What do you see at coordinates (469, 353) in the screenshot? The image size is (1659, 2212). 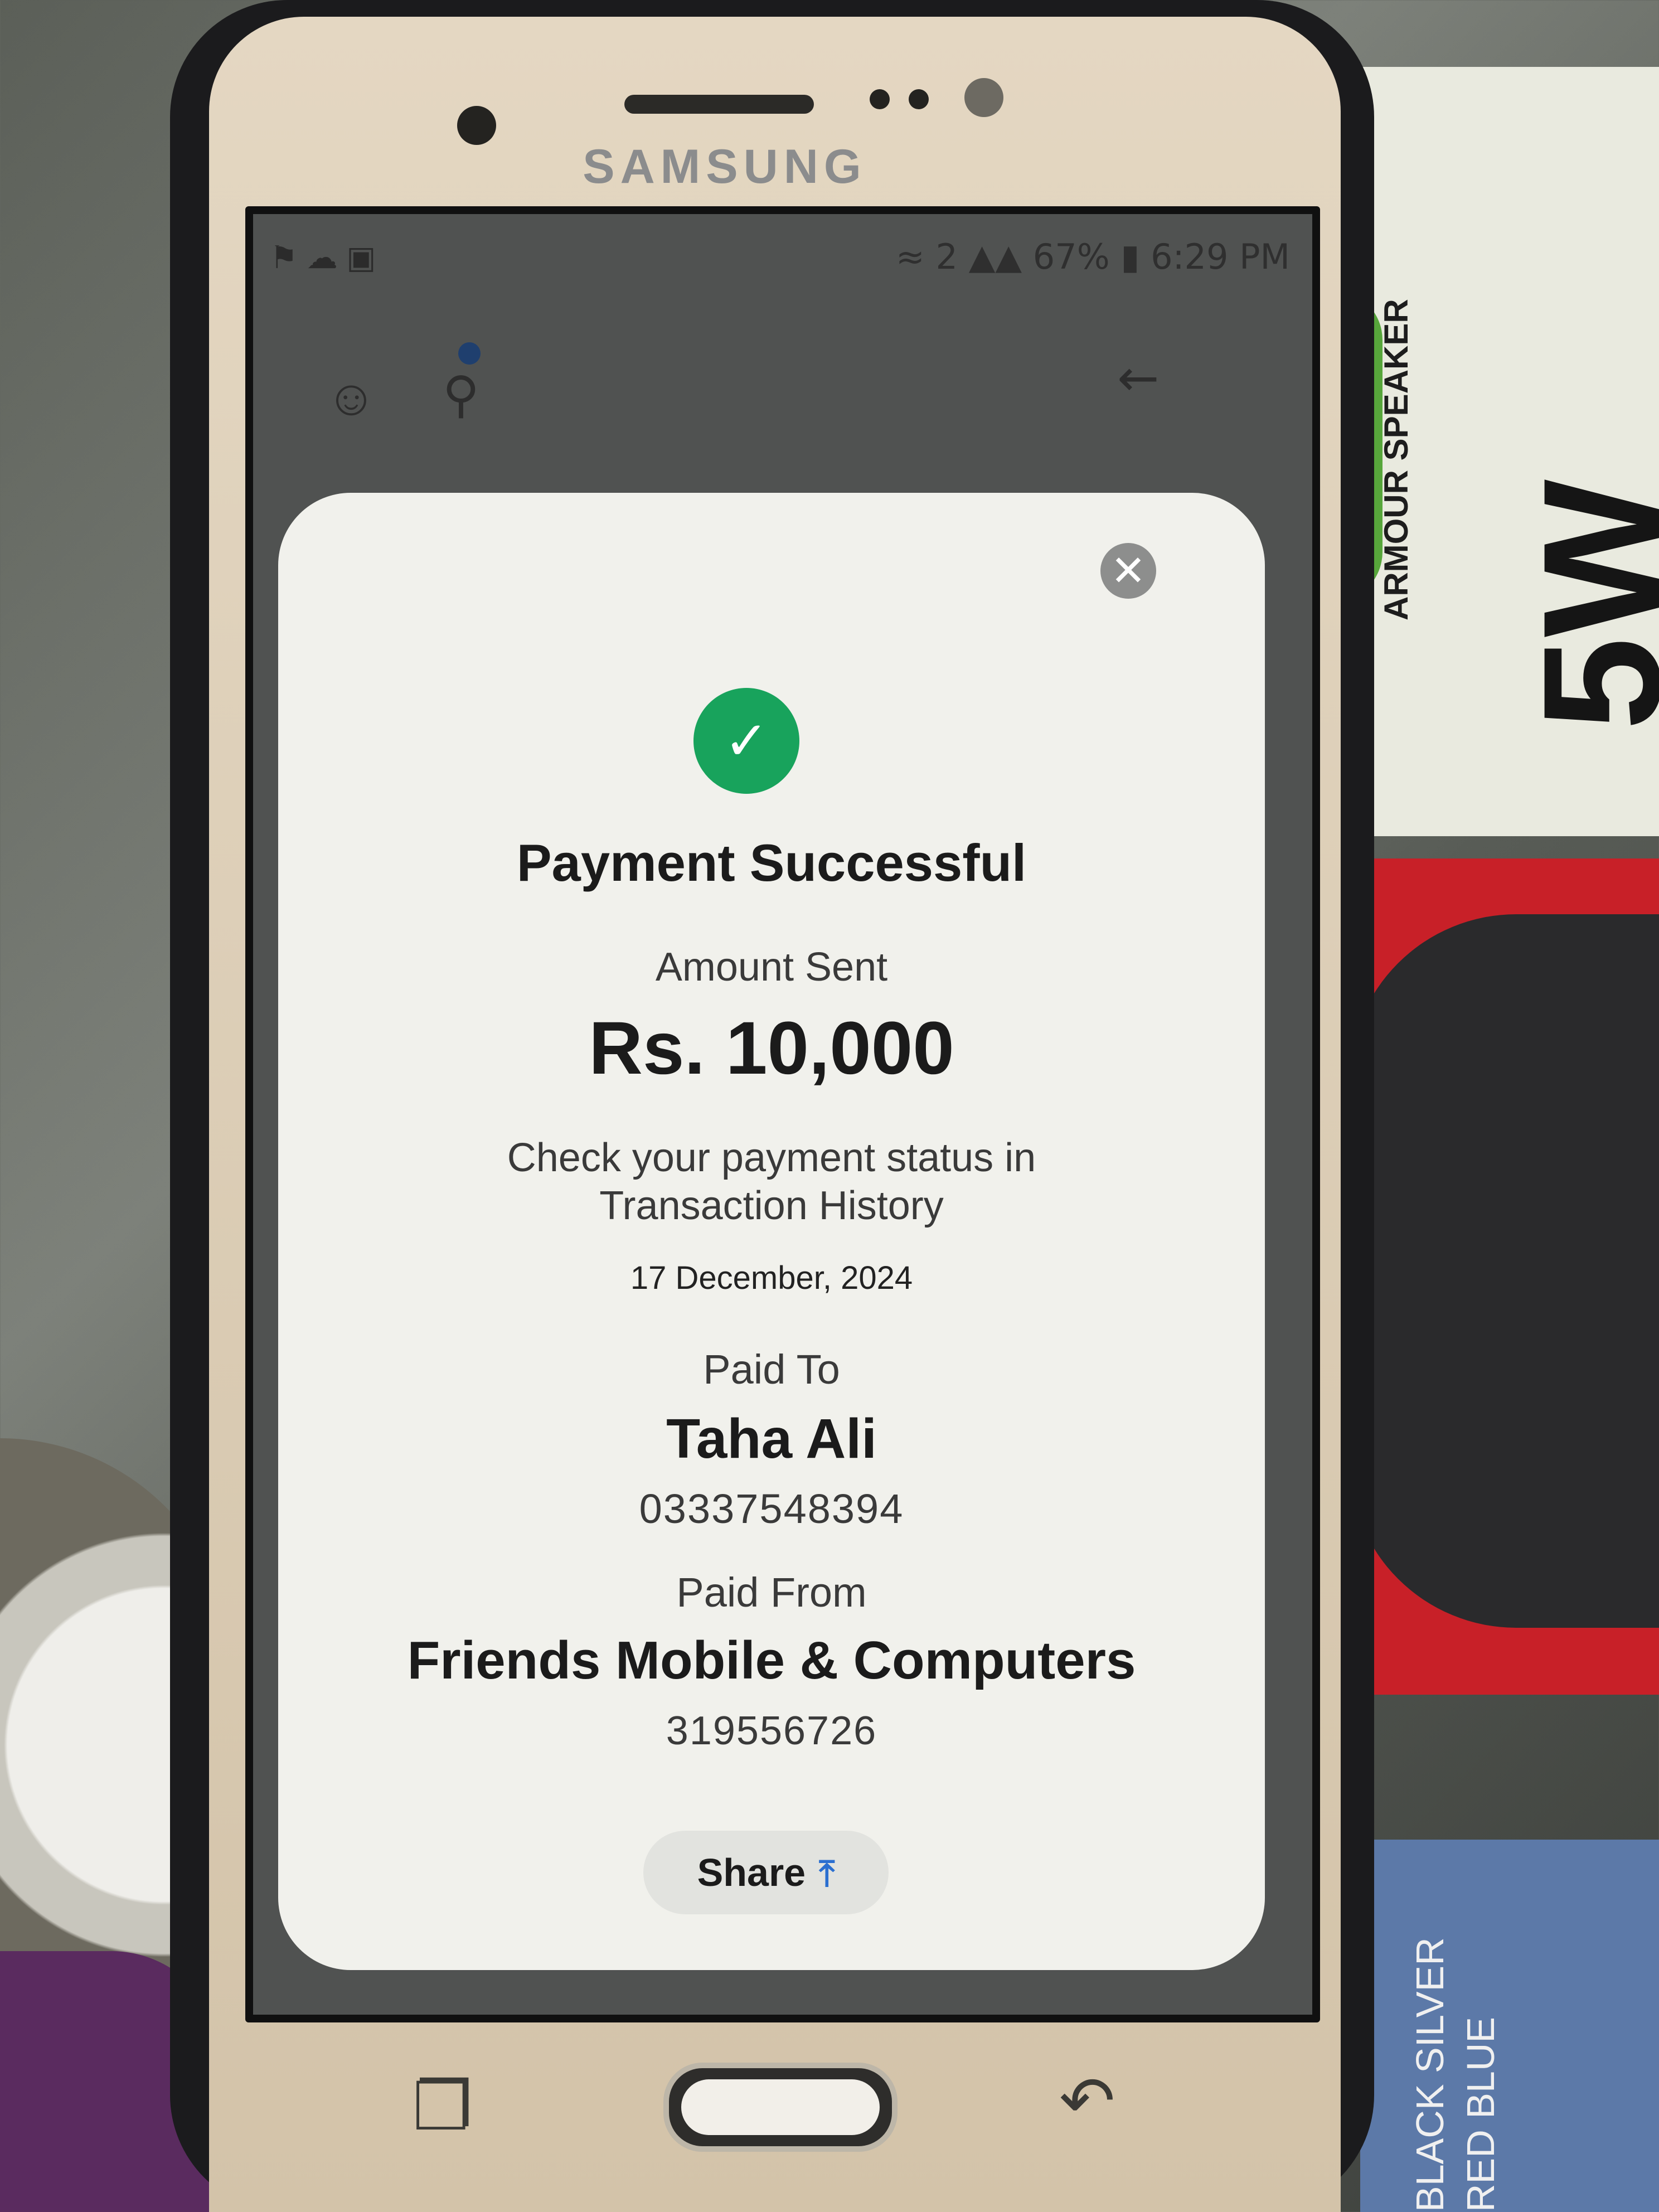 I see `notification-dot` at bounding box center [469, 353].